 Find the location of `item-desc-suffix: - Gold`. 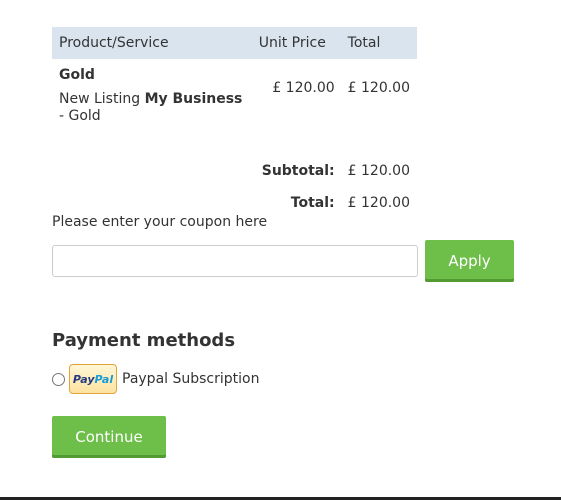

item-desc-suffix: - Gold is located at coordinates (80, 116).